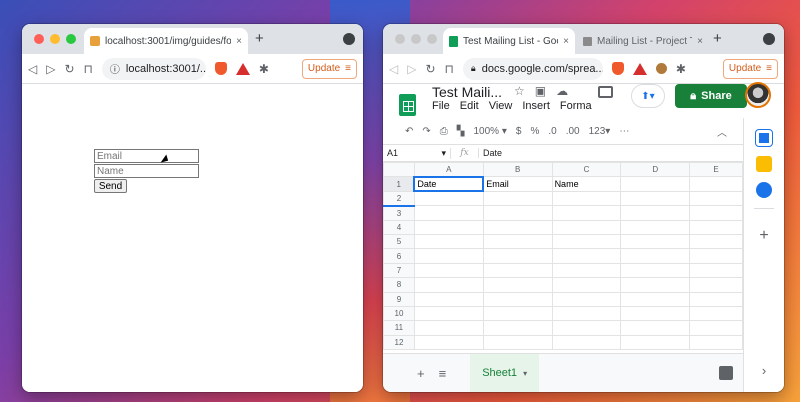 Image resolution: width=800 pixels, height=402 pixels. I want to click on close-tab-icon: ×, so click(700, 41).